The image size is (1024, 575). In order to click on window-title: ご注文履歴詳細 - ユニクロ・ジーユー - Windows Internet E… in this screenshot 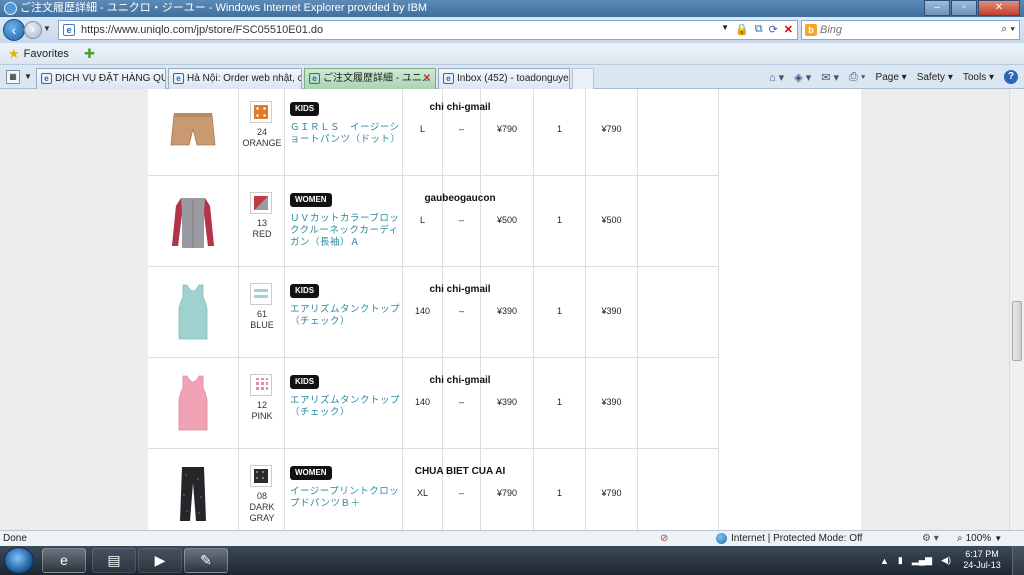, I will do `click(224, 8)`.